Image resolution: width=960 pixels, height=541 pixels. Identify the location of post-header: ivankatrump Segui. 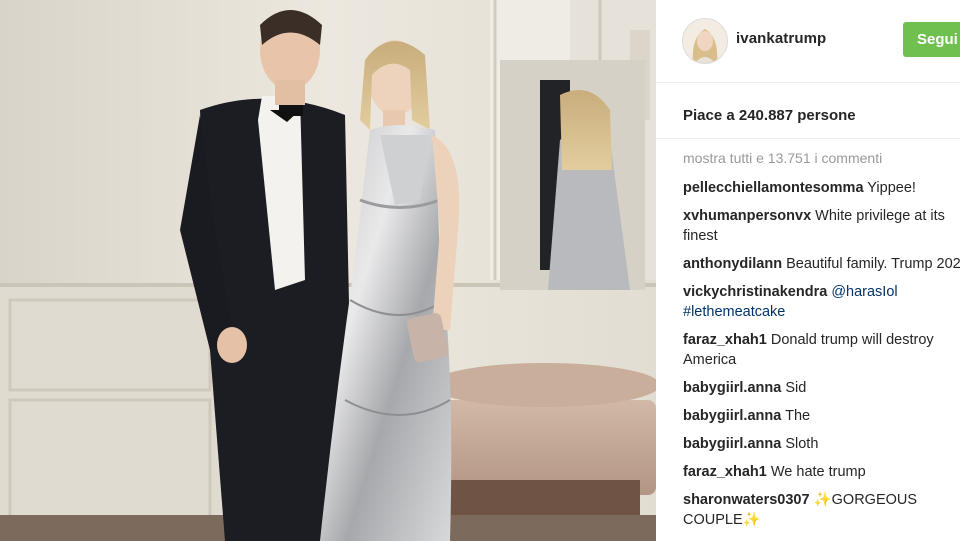
(808, 41).